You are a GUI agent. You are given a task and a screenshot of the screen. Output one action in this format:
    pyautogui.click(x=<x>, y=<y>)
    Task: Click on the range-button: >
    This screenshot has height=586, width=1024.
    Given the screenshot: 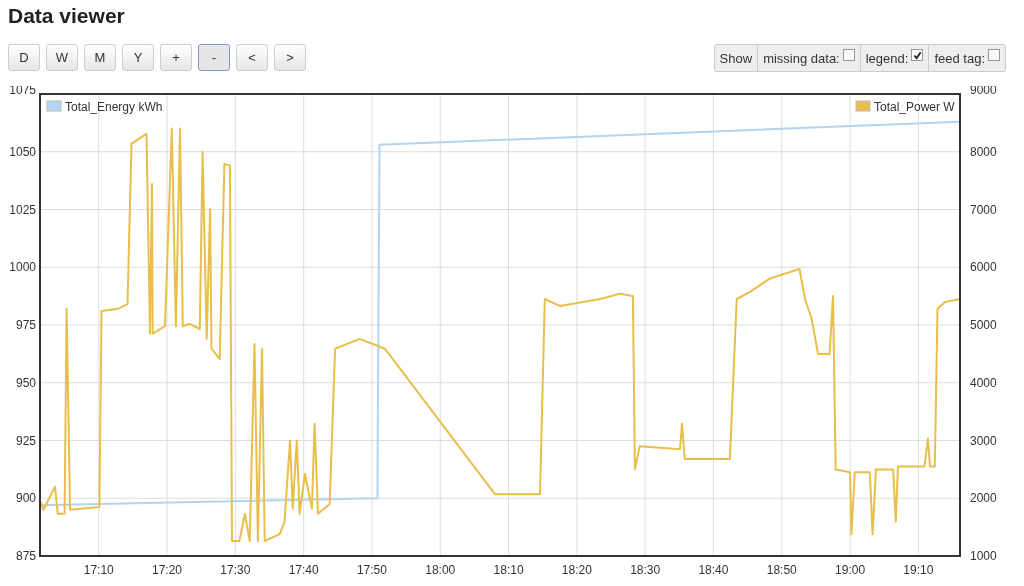 What is the action you would take?
    pyautogui.click(x=290, y=57)
    